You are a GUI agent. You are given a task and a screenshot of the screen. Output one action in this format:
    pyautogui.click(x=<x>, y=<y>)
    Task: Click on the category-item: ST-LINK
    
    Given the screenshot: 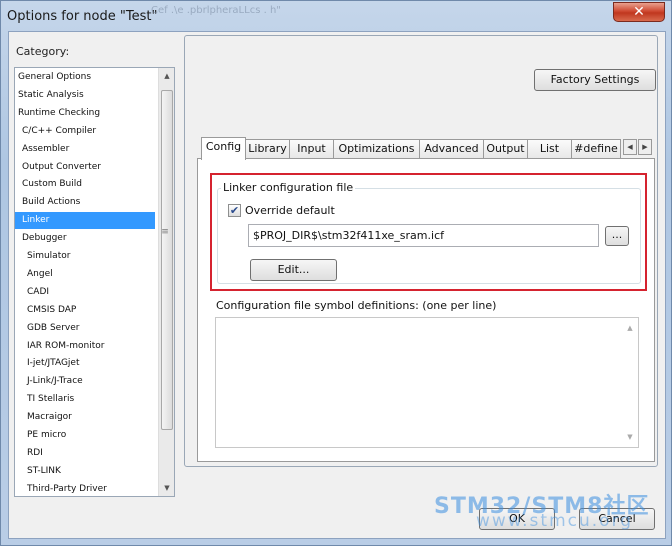 What is the action you would take?
    pyautogui.click(x=85, y=471)
    